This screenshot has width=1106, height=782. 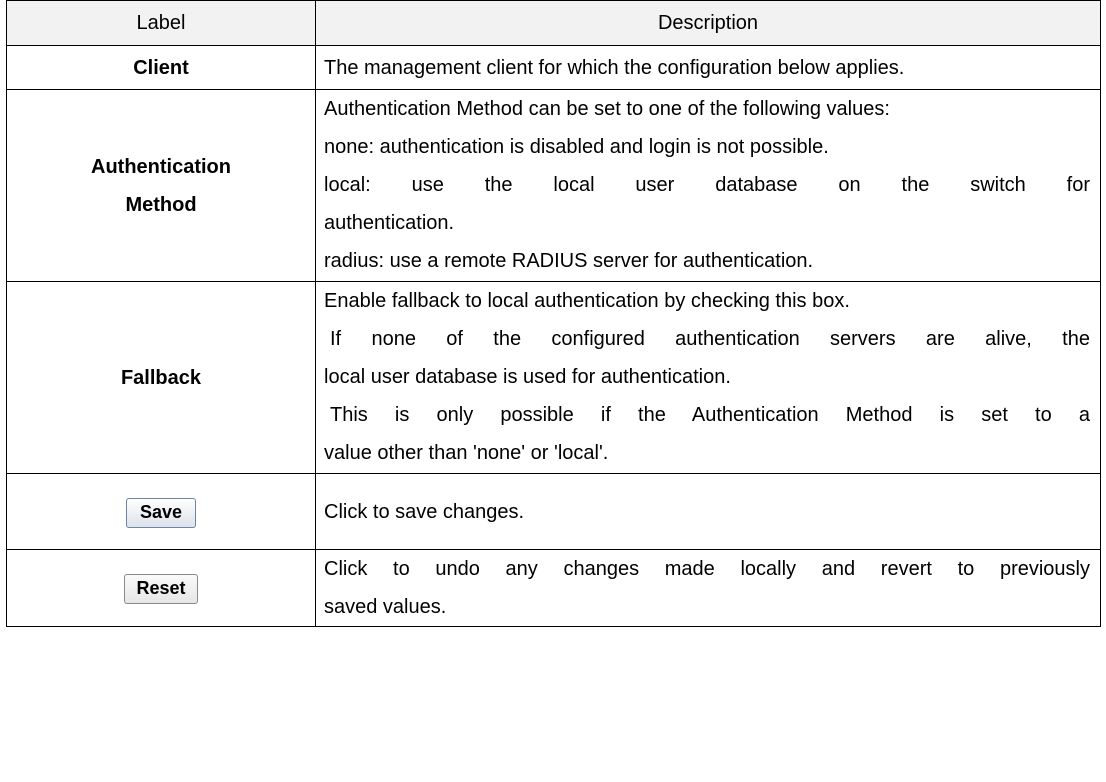 I want to click on row-label-reset: Reset, so click(x=161, y=588).